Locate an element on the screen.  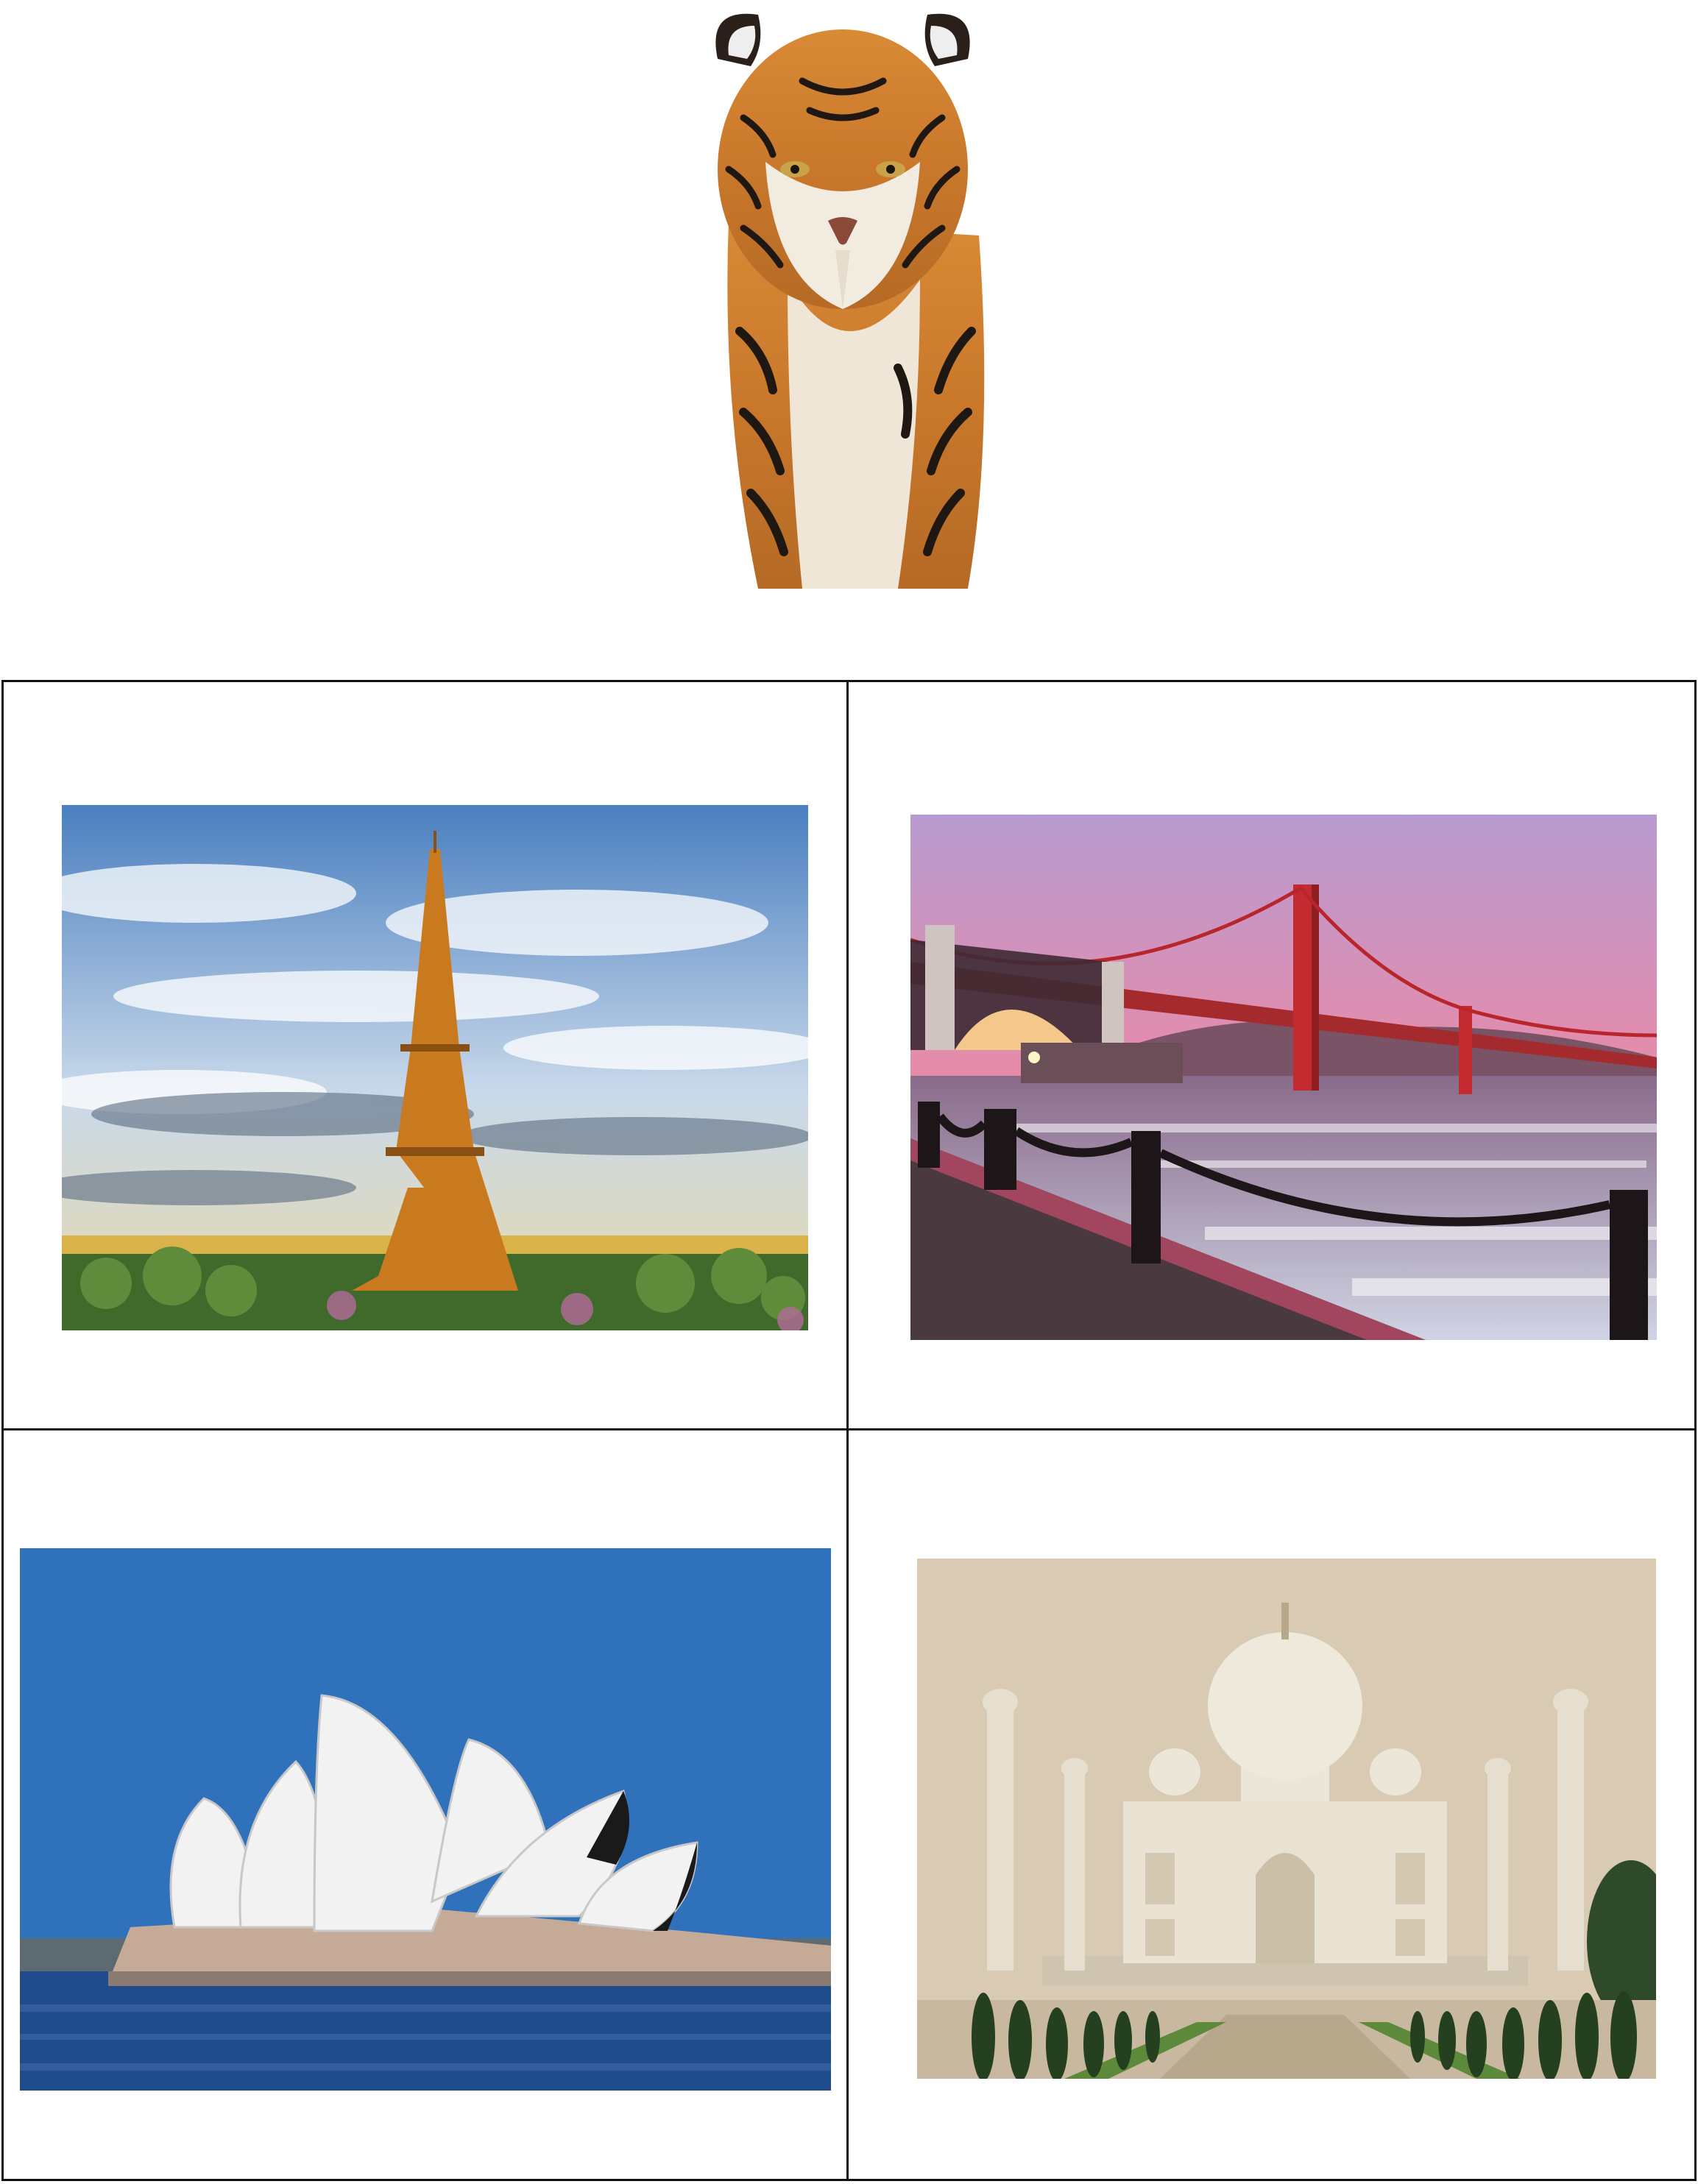
grid-divider-vertical is located at coordinates (848, 1430).